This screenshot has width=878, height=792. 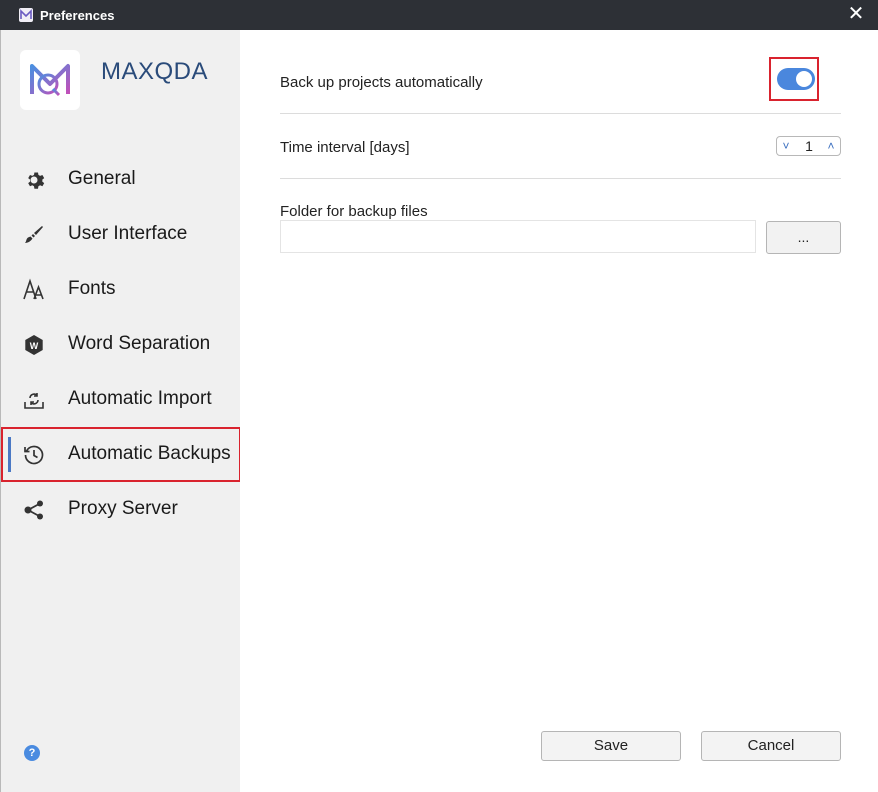 What do you see at coordinates (856, 14) in the screenshot?
I see `close-icon: ✕` at bounding box center [856, 14].